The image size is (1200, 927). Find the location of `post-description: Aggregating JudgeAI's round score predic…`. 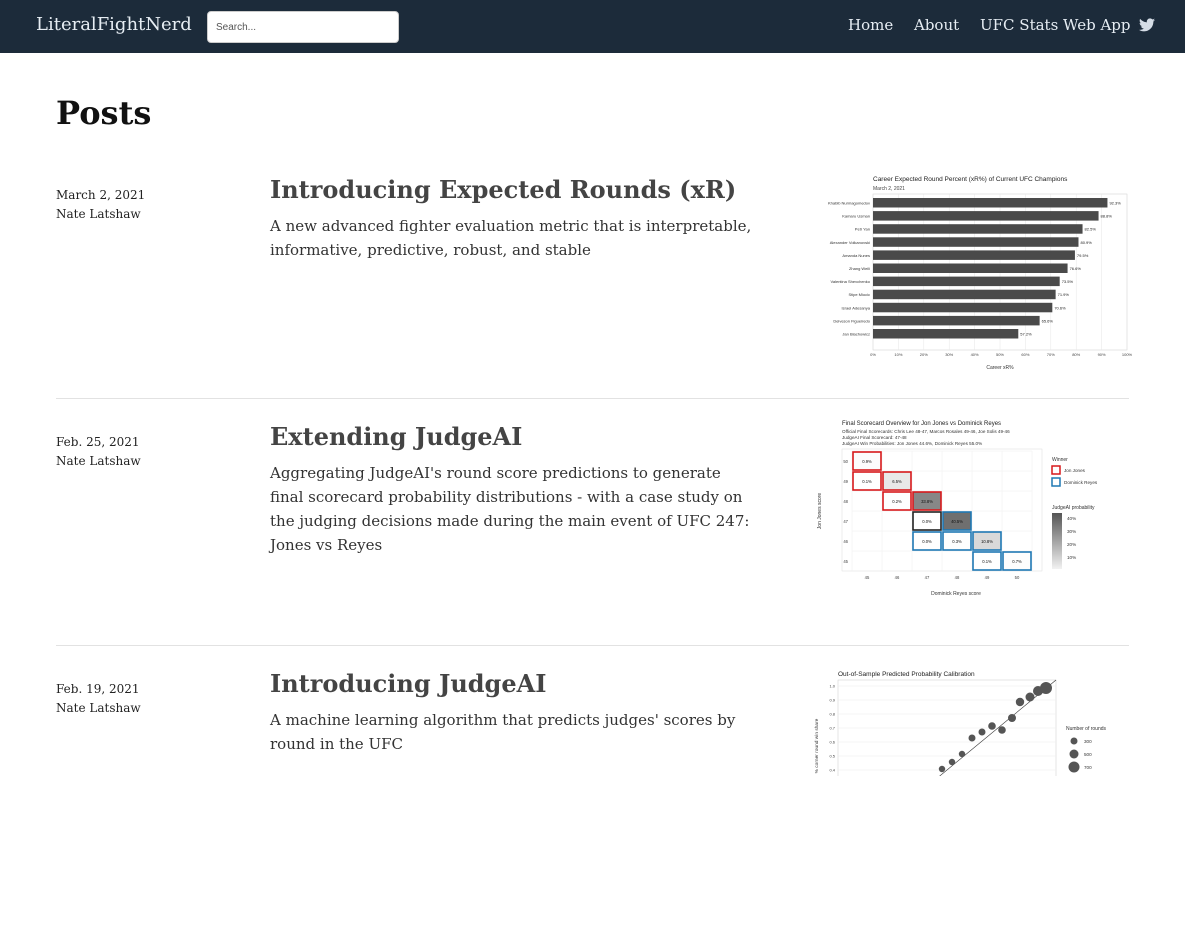

post-description: Aggregating JudgeAI's round score predic… is located at coordinates (510, 509).